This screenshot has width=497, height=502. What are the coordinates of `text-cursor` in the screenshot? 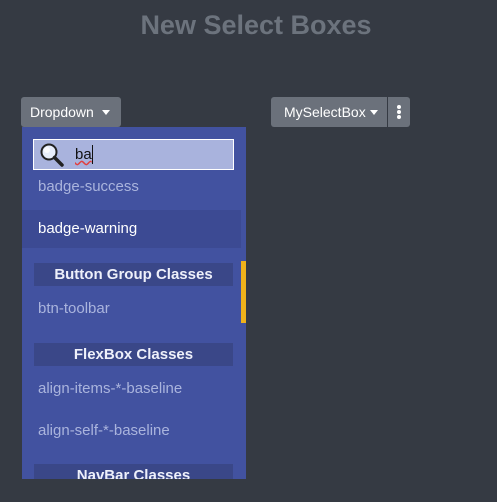 It's located at (92, 154).